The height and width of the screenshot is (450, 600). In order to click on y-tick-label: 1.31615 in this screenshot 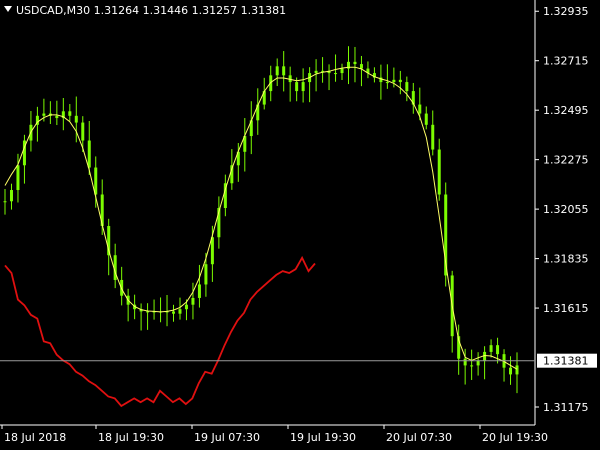, I will do `click(566, 308)`.